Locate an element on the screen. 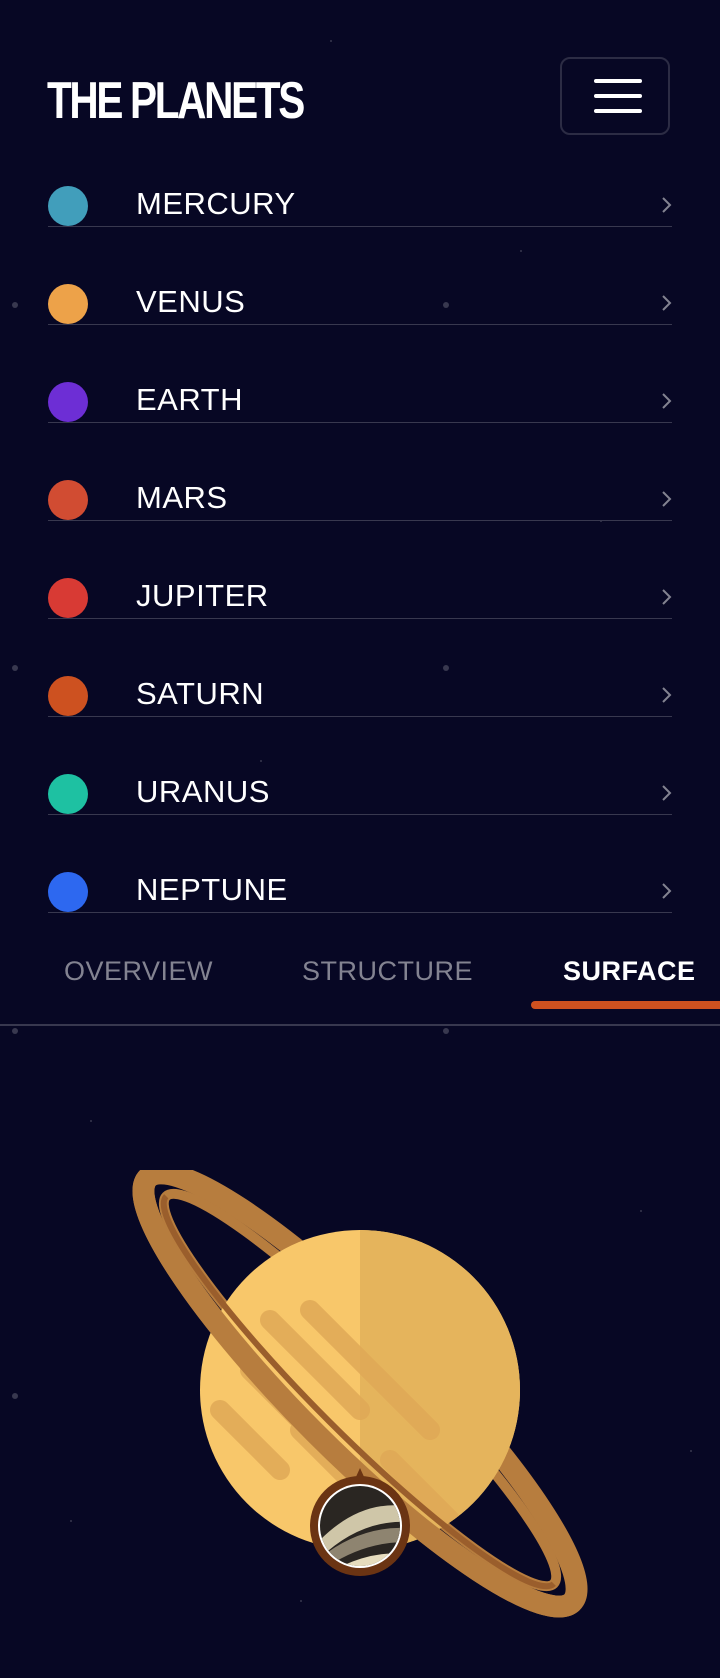 Image resolution: width=720 pixels, height=1678 pixels. tab-overview: OVERVIEW is located at coordinates (138, 971).